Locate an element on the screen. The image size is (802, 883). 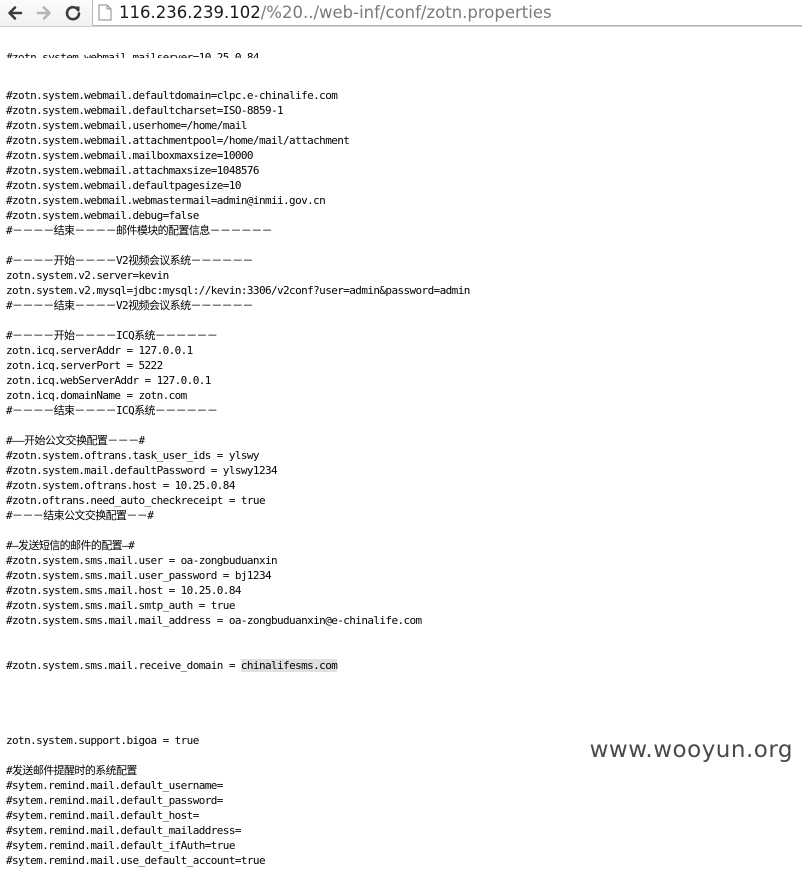
receive-domain-prefix: #zotn.system.sms.mail.receive_domain = is located at coordinates (123, 665).